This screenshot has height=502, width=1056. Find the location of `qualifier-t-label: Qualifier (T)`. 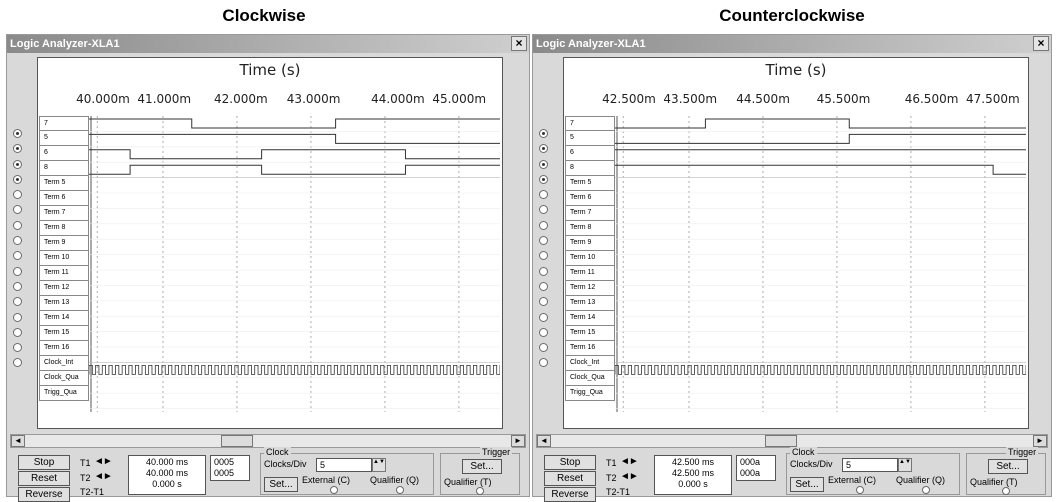

qualifier-t-label: Qualifier (T) is located at coordinates (468, 482).